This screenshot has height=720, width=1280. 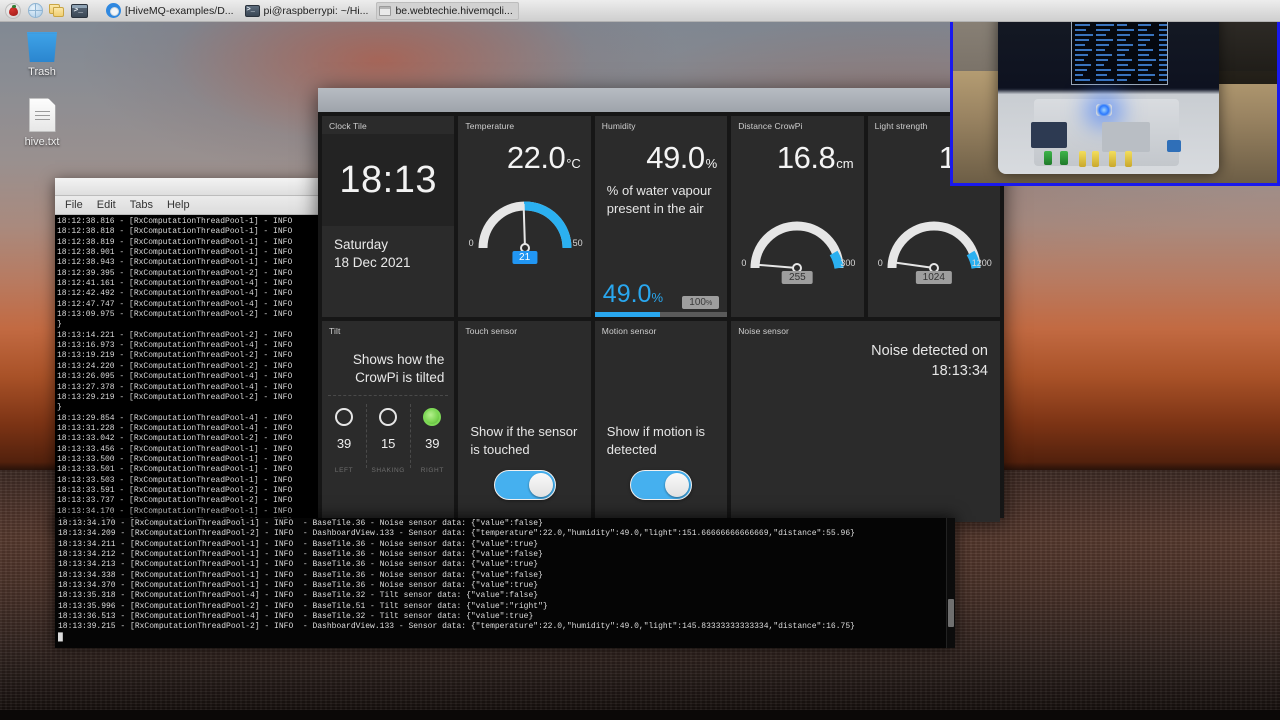 I want to click on gauge-max-label: 50, so click(x=577, y=243).